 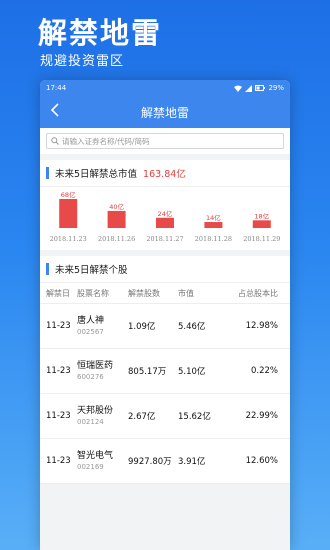 I want to click on bar-value-label: 40亿, so click(x=116, y=206).